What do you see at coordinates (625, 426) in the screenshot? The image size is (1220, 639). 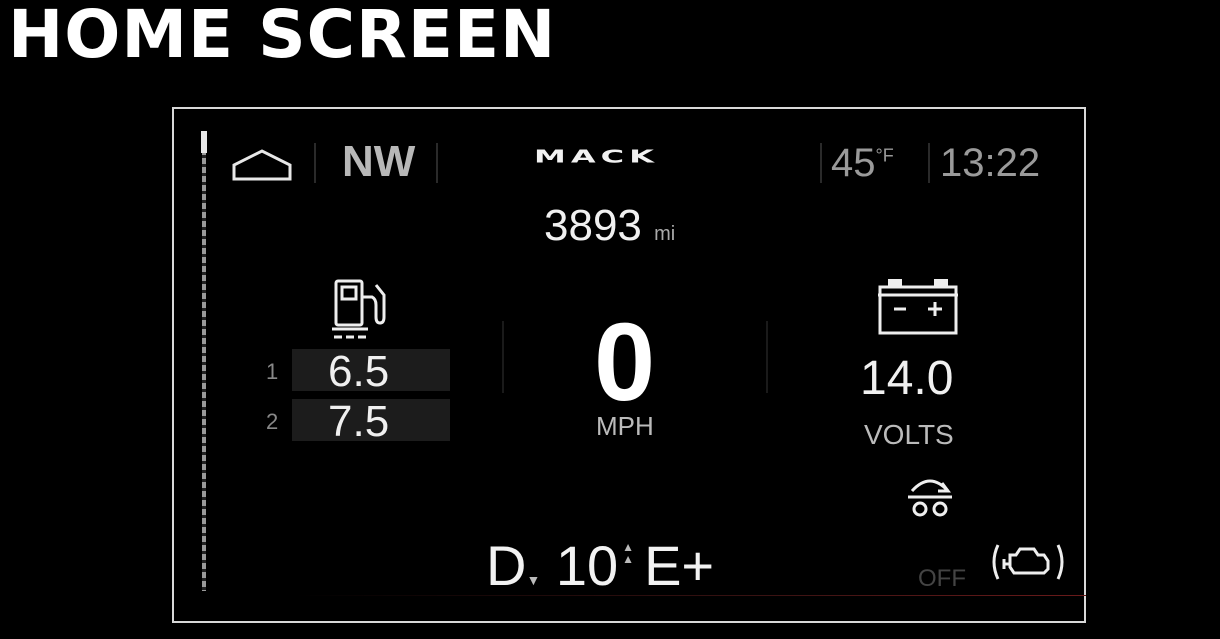 I see `speed-unit: MPH` at bounding box center [625, 426].